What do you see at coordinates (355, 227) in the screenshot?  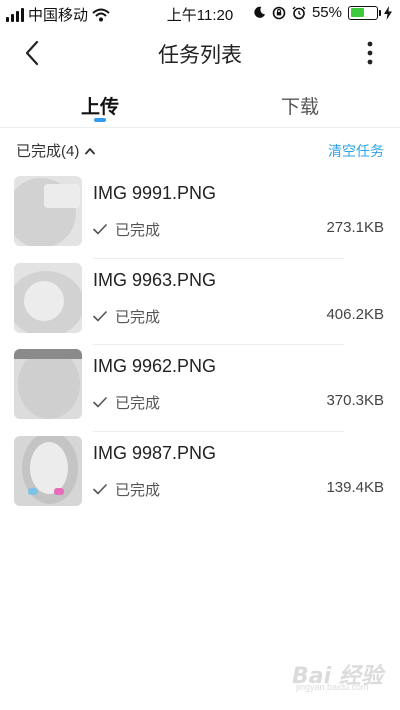 I see `file-size: 273.1KB` at bounding box center [355, 227].